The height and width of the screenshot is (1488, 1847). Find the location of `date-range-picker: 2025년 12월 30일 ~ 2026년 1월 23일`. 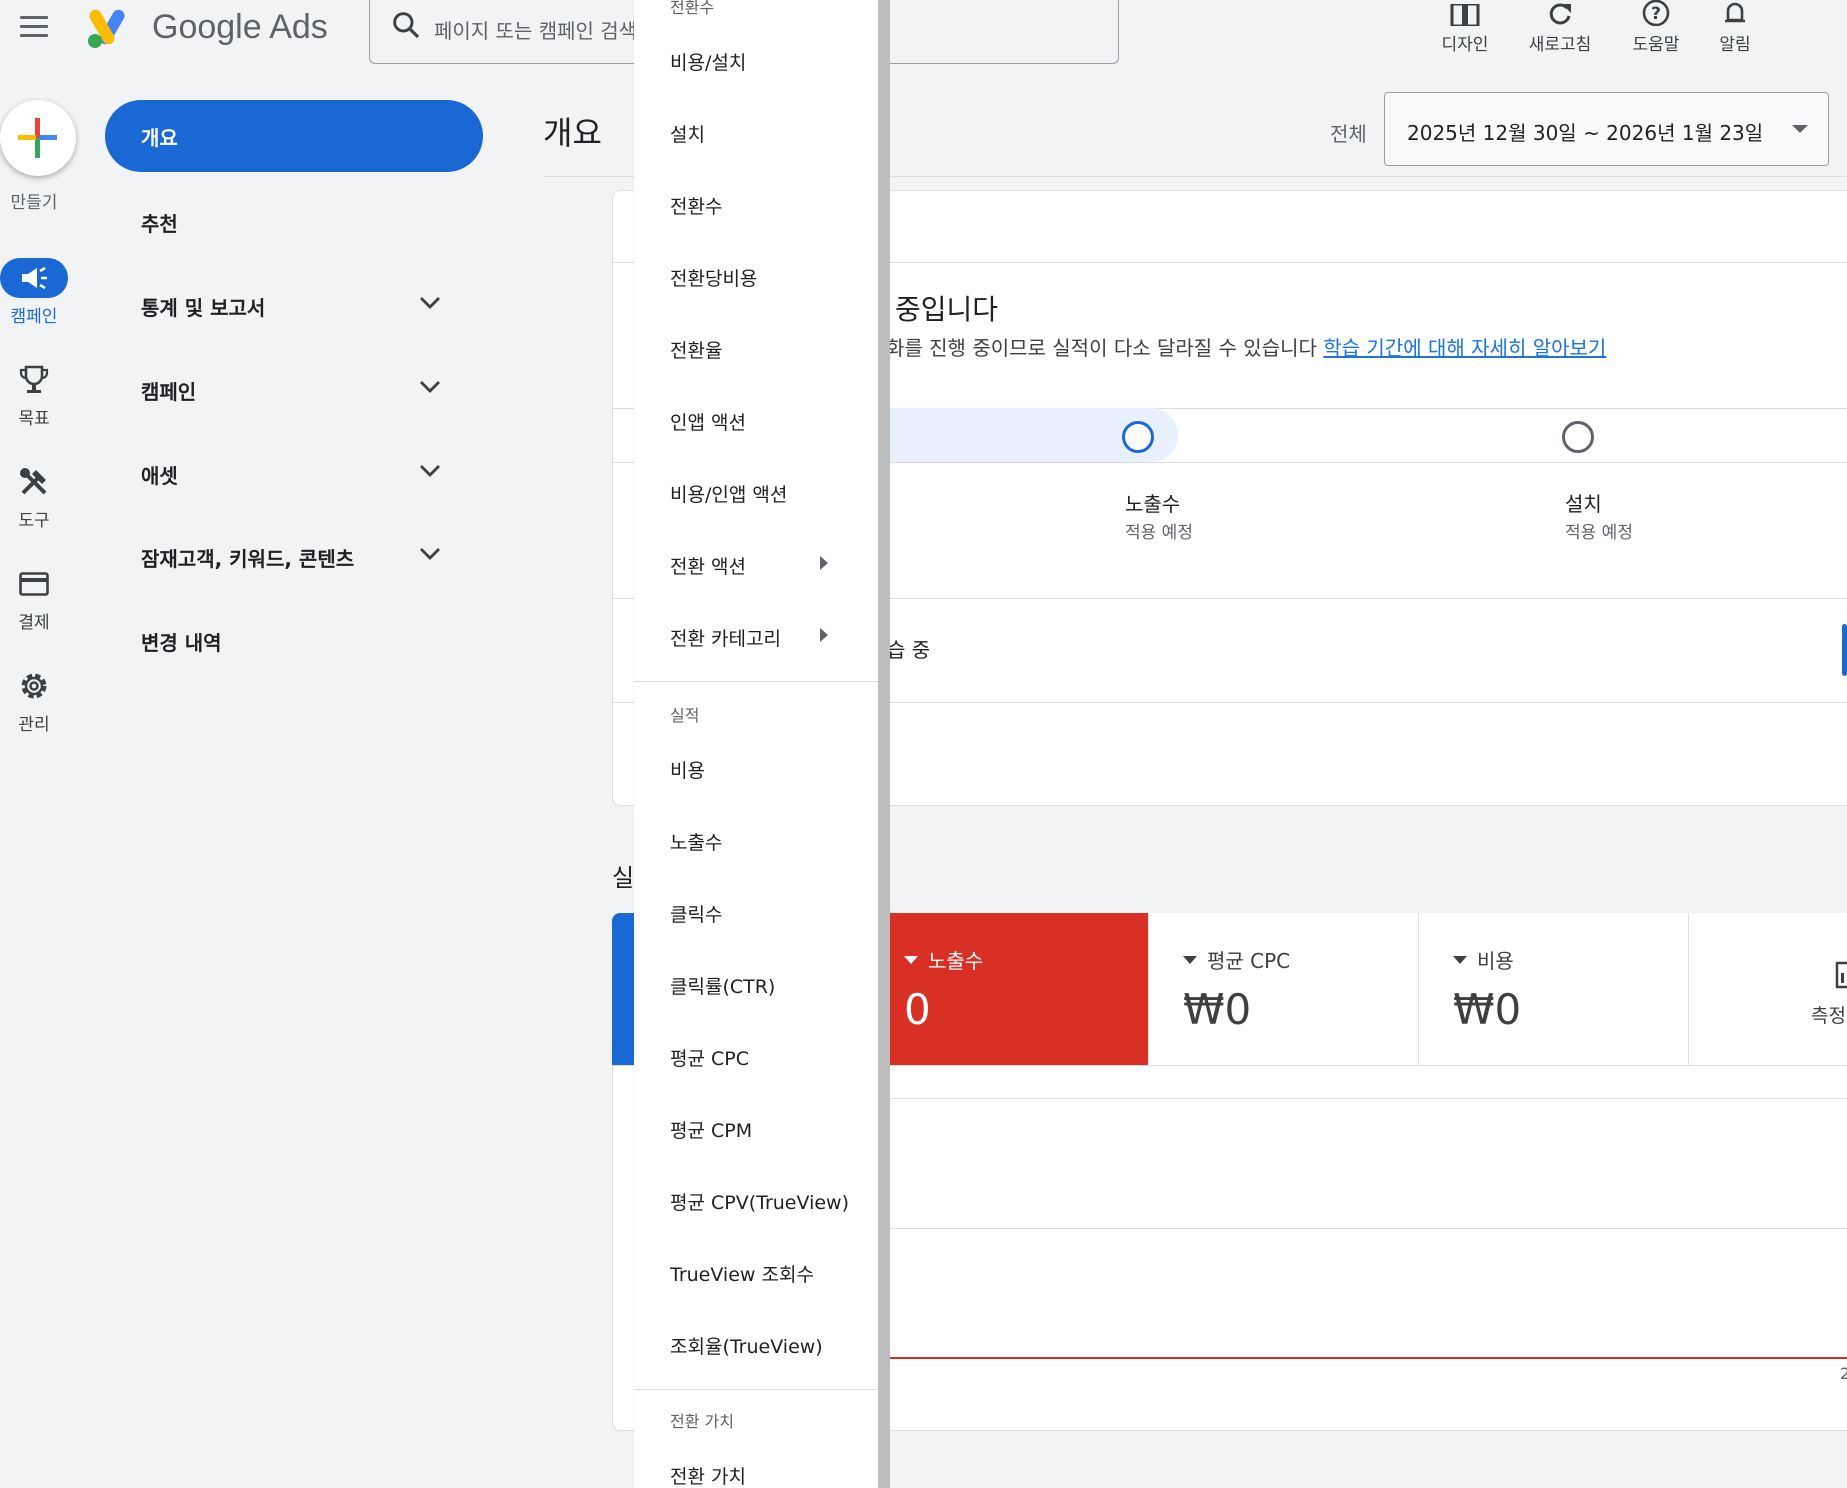

date-range-picker: 2025년 12월 30일 ~ 2026년 1월 23일 is located at coordinates (1606, 129).